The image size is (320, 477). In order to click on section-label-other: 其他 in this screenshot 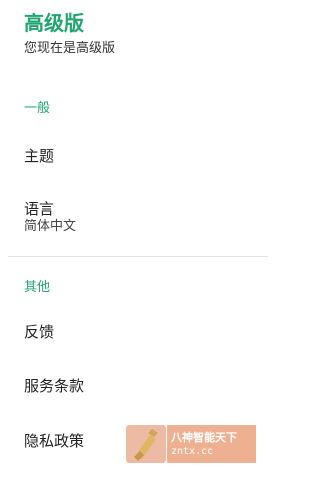, I will do `click(37, 287)`.